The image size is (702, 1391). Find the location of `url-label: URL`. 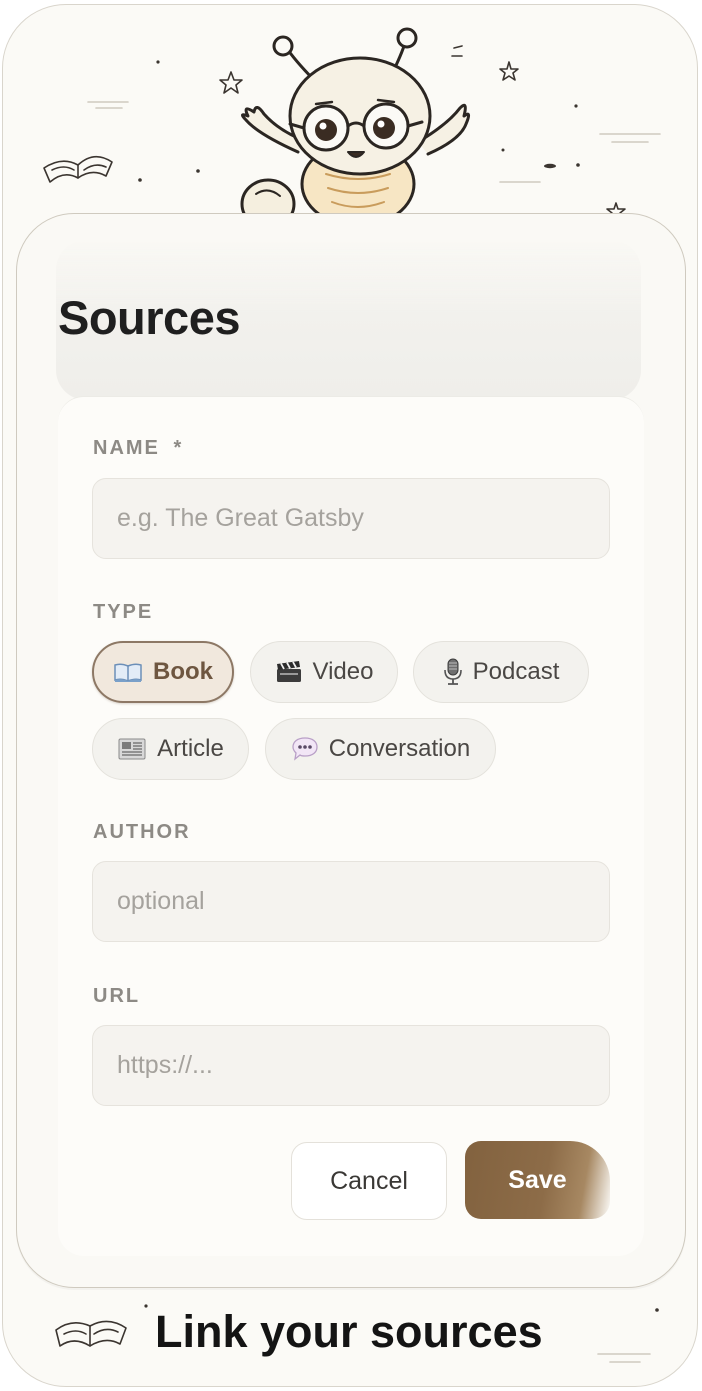

url-label: URL is located at coordinates (117, 996).